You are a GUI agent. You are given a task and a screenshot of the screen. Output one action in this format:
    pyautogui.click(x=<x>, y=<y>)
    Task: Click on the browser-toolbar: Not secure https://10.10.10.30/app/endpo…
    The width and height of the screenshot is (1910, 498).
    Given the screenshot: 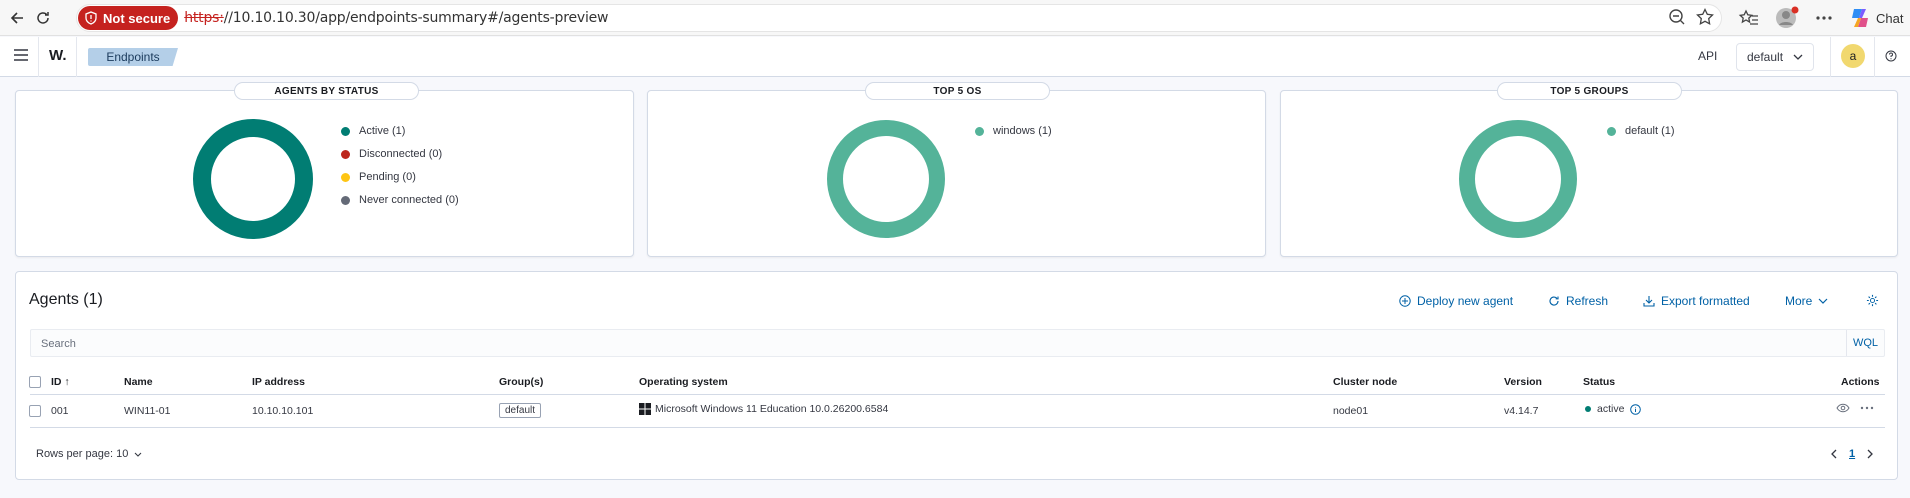 What is the action you would take?
    pyautogui.click(x=955, y=18)
    